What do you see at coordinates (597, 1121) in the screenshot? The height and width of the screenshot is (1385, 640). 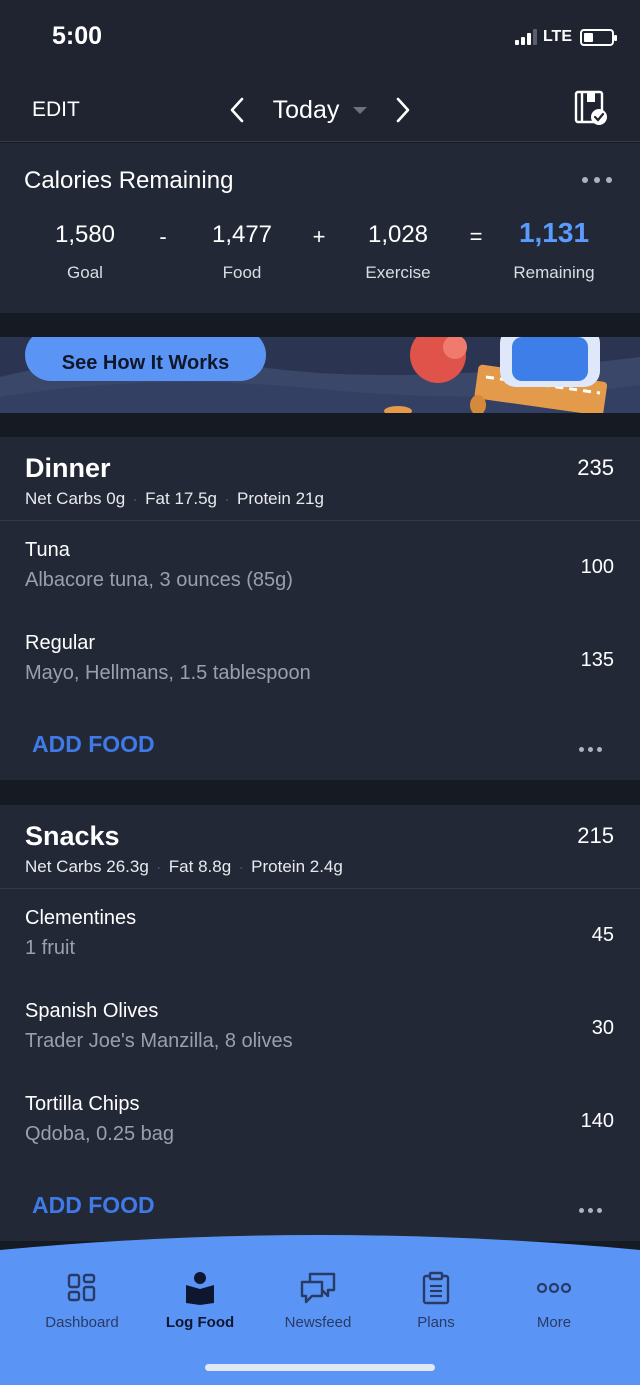 I see `food-calories: 140` at bounding box center [597, 1121].